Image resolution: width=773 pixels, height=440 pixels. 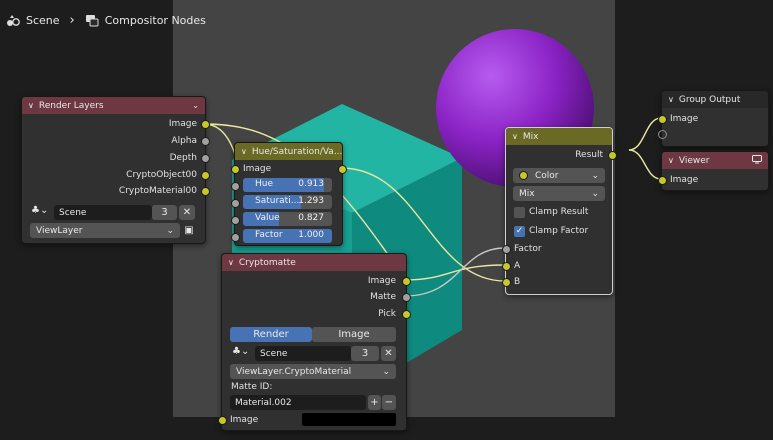 I want to click on socket-matte-out, so click(x=406, y=297).